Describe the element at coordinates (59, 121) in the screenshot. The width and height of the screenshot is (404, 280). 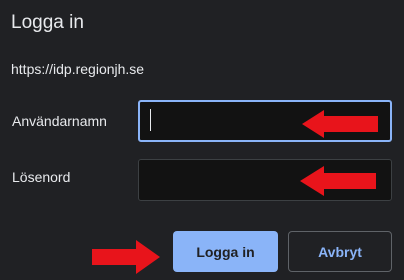
I see `username-label: Användarnamn` at that location.